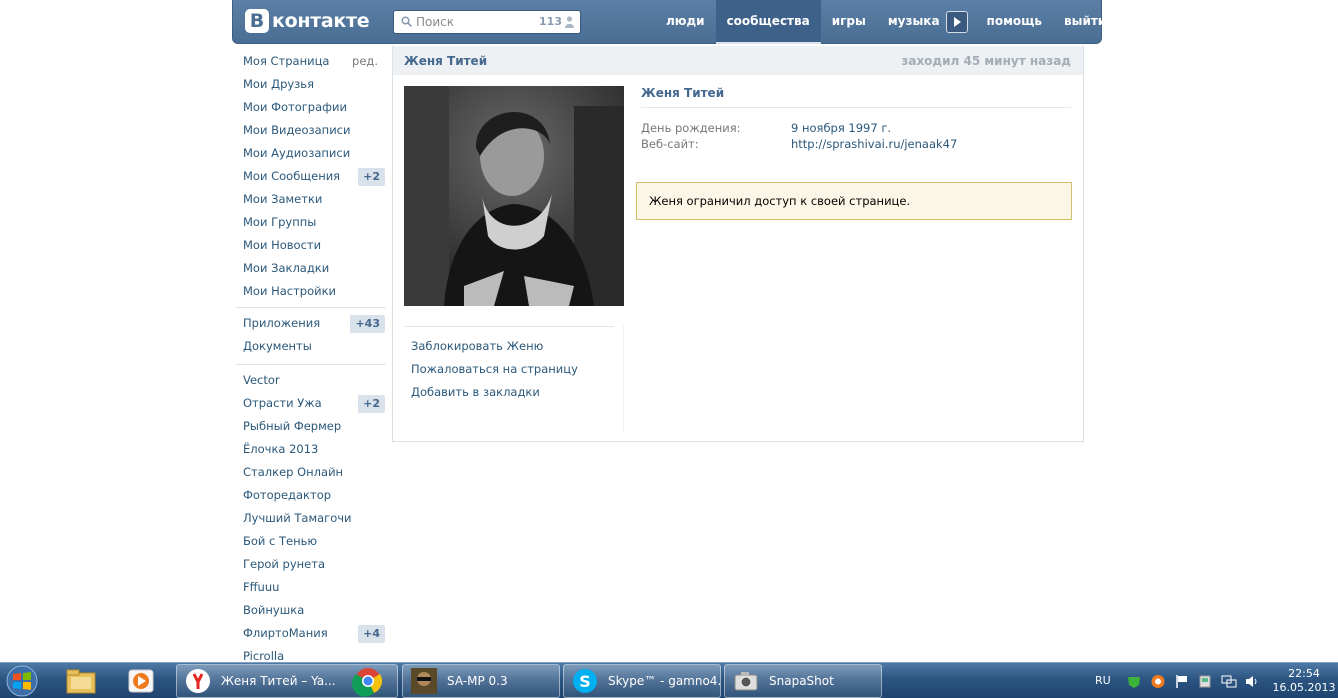 The height and width of the screenshot is (698, 1338). What do you see at coordinates (424, 681) in the screenshot?
I see `samp-icon` at bounding box center [424, 681].